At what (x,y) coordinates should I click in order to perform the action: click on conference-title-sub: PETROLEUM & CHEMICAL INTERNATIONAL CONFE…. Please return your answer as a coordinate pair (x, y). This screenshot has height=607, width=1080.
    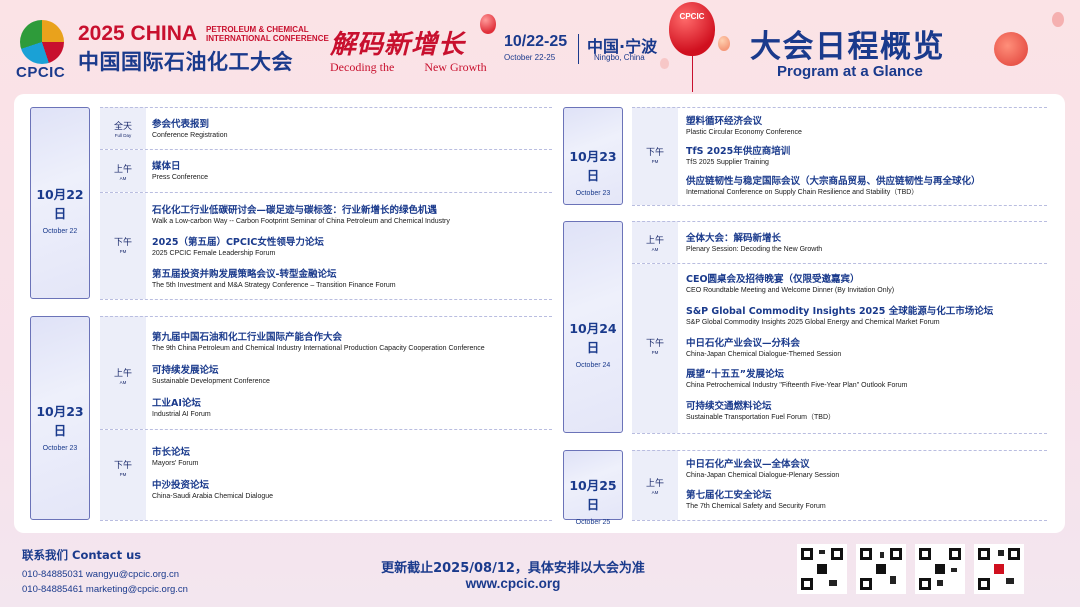
    Looking at the image, I should click on (267, 34).